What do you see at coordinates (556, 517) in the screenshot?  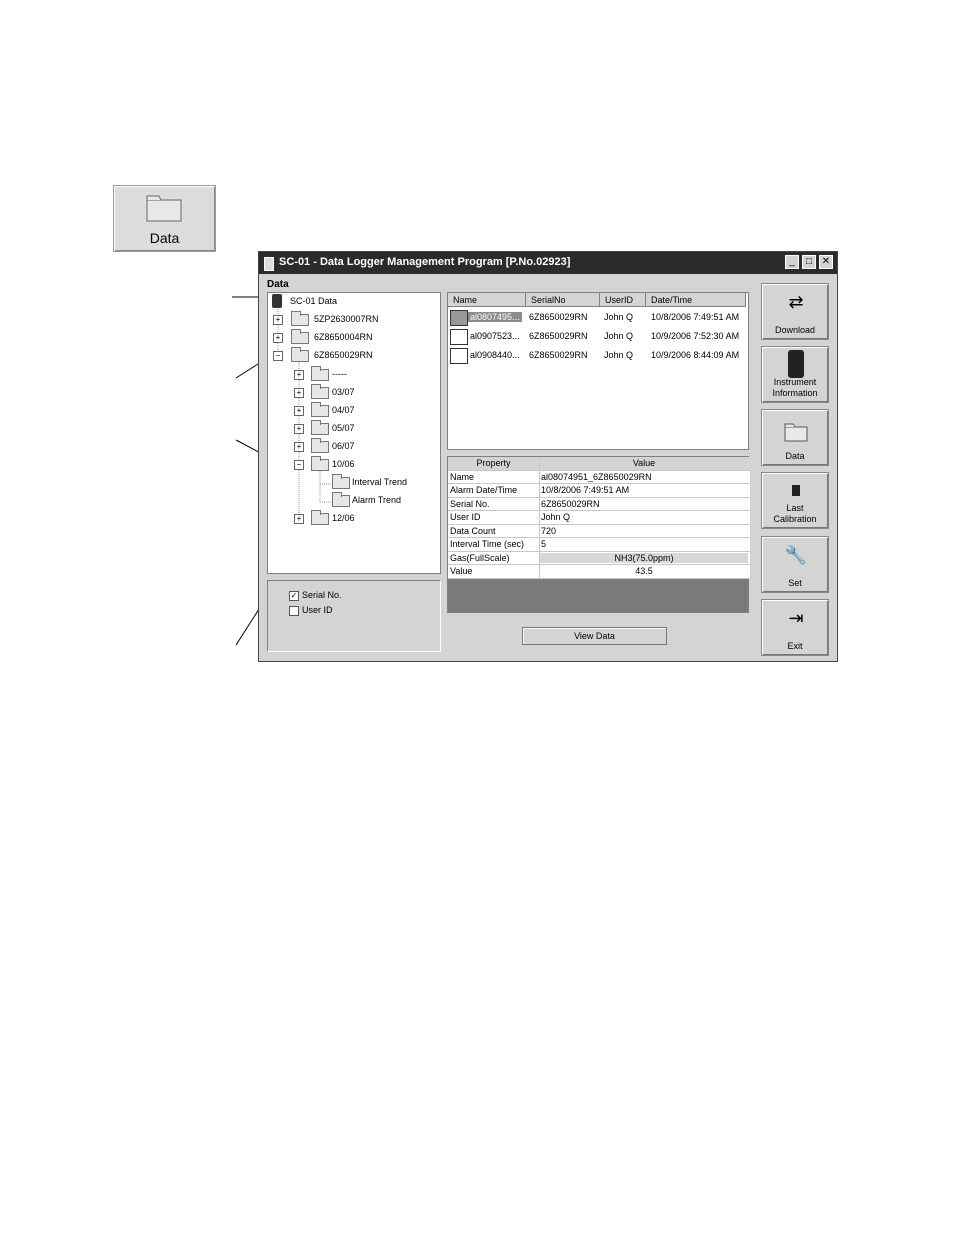 I see `property-value: John Q` at bounding box center [556, 517].